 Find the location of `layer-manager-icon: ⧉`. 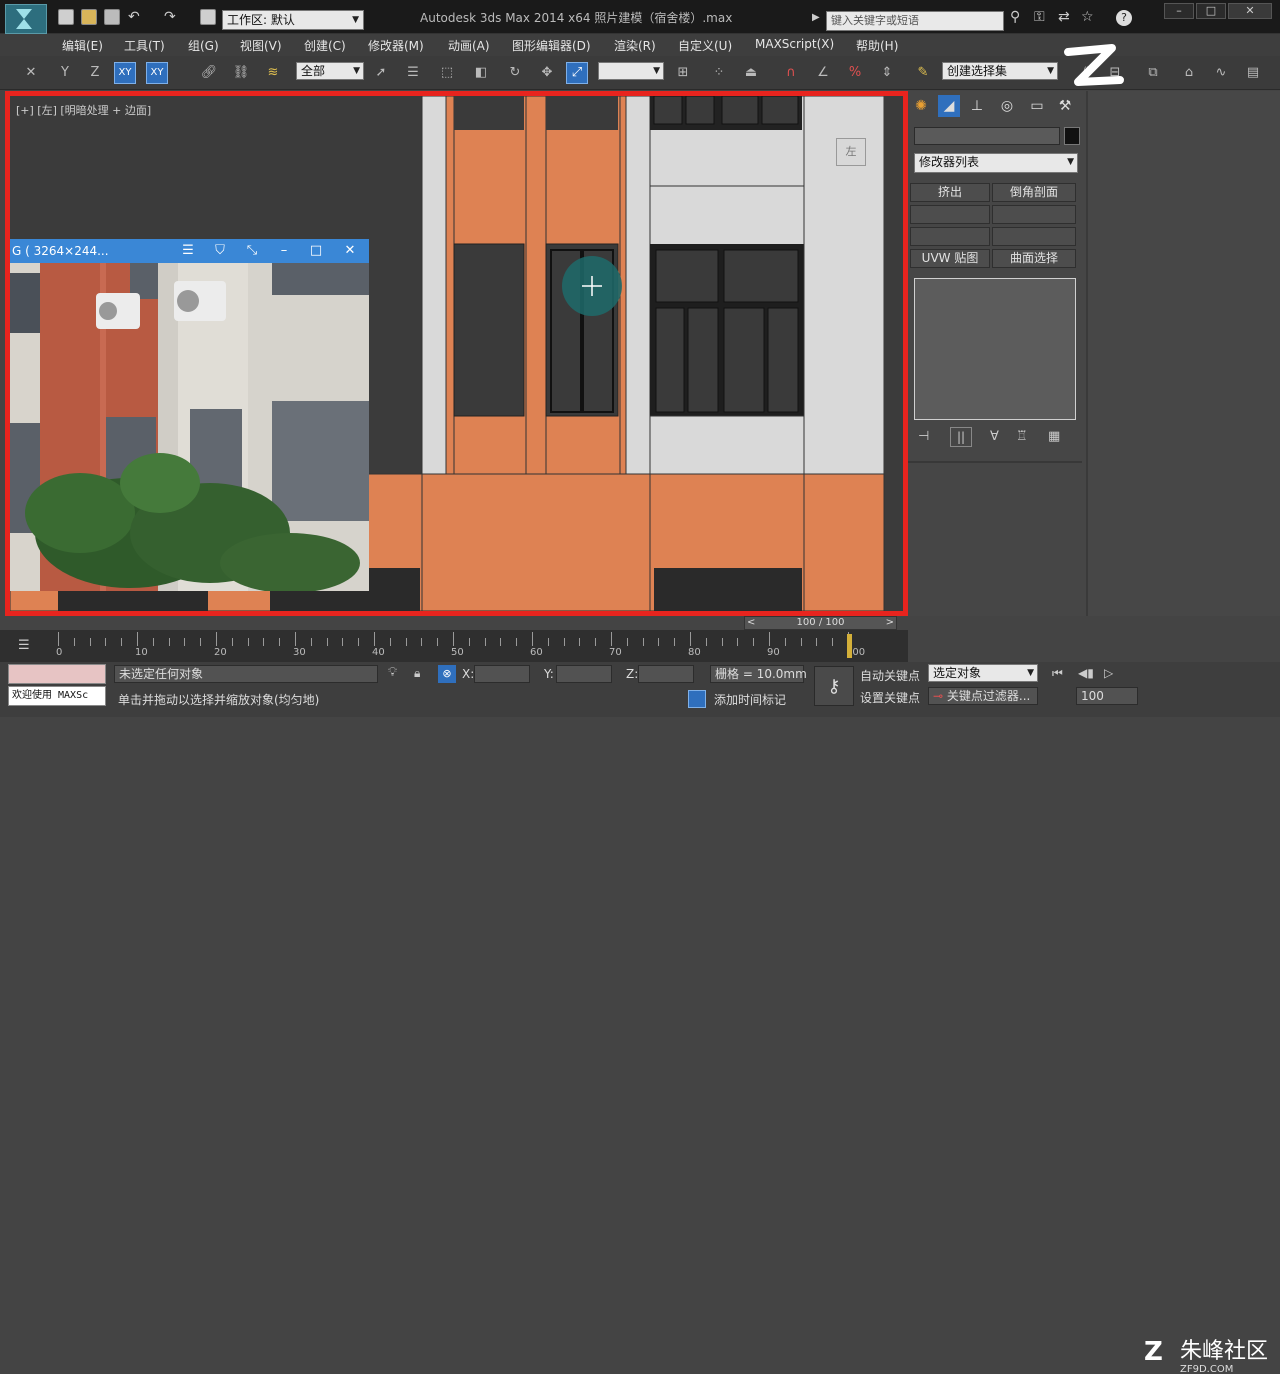

layer-manager-icon: ⧉ is located at coordinates (1153, 73).